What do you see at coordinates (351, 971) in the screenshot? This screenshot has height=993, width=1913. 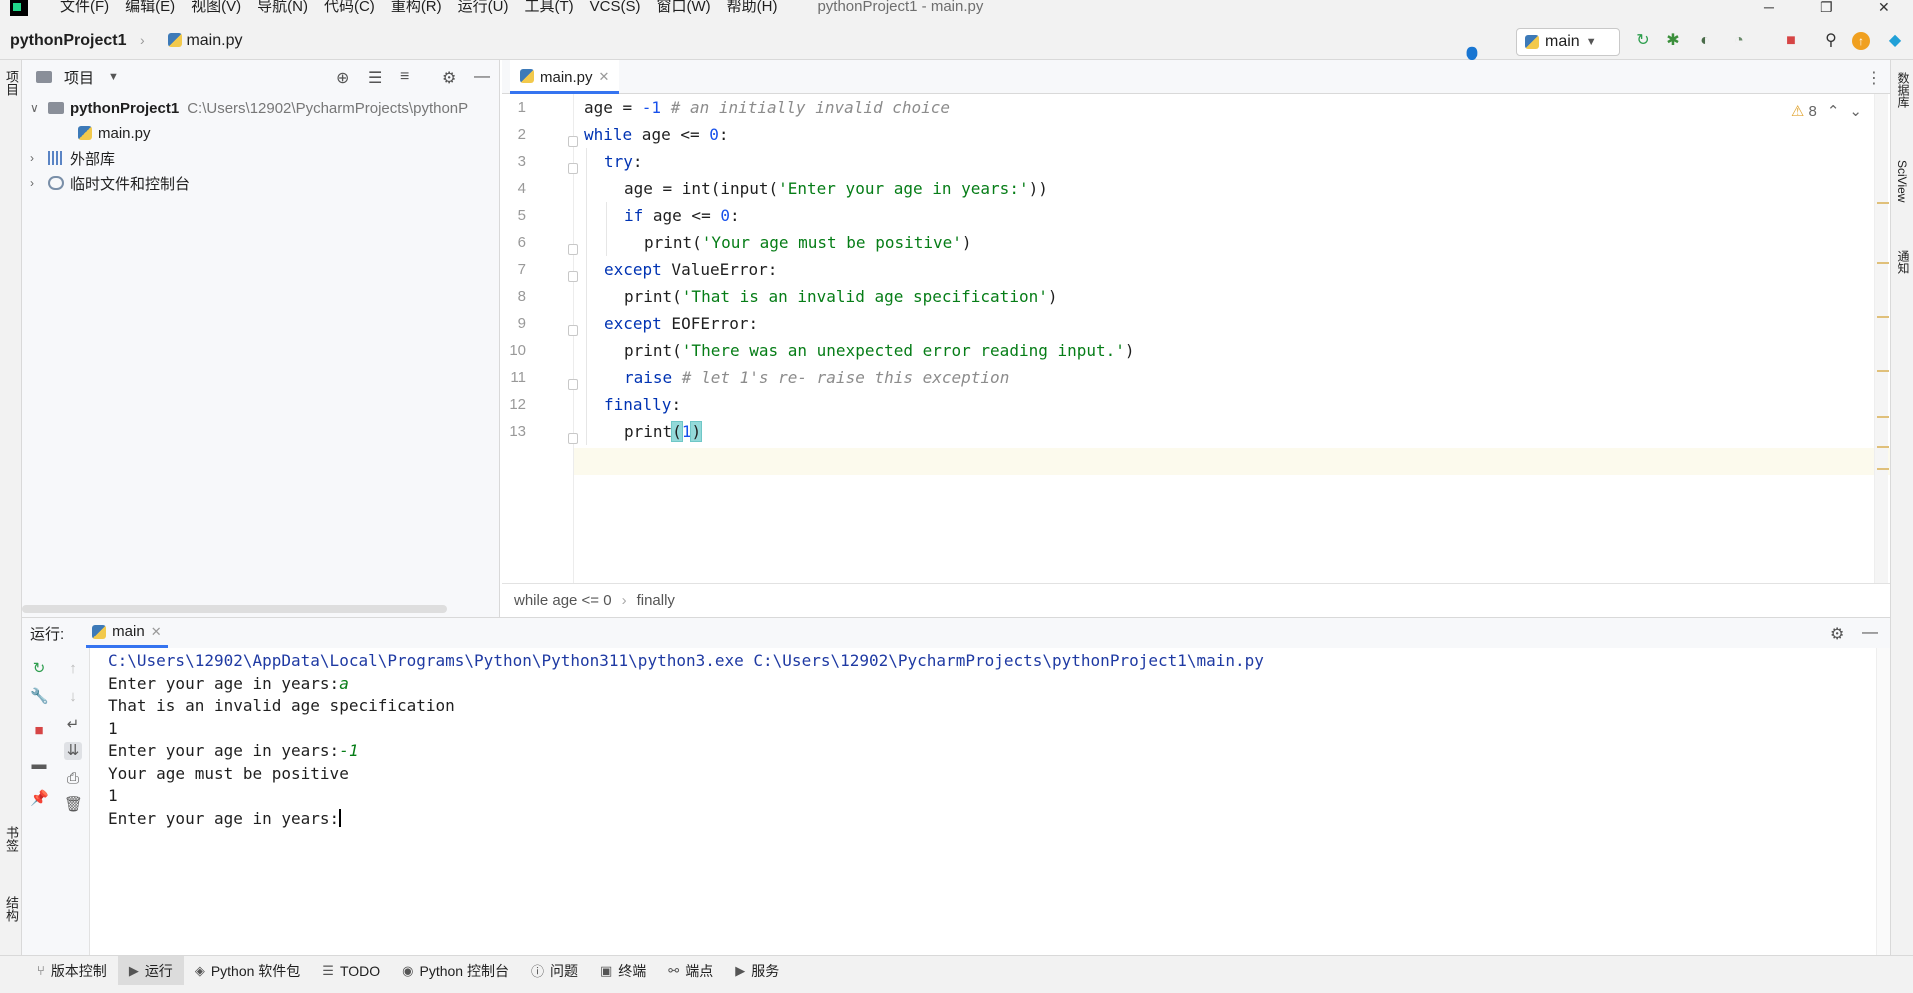 I see `tab-todo: ☰ TODO` at bounding box center [351, 971].